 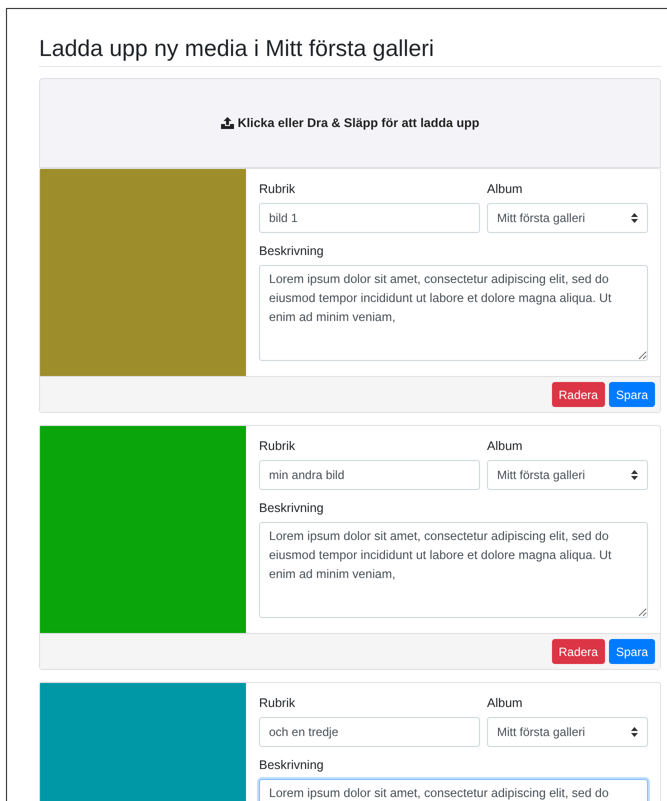 What do you see at coordinates (369, 218) in the screenshot?
I see `title-input: bild 1` at bounding box center [369, 218].